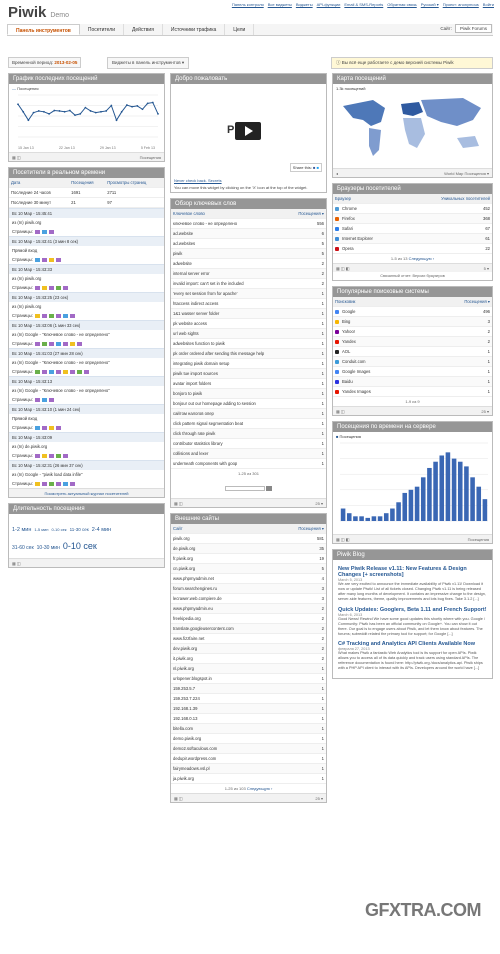 The height and width of the screenshot is (954, 500). I want to click on table-row: Opera 22, so click(412, 248).